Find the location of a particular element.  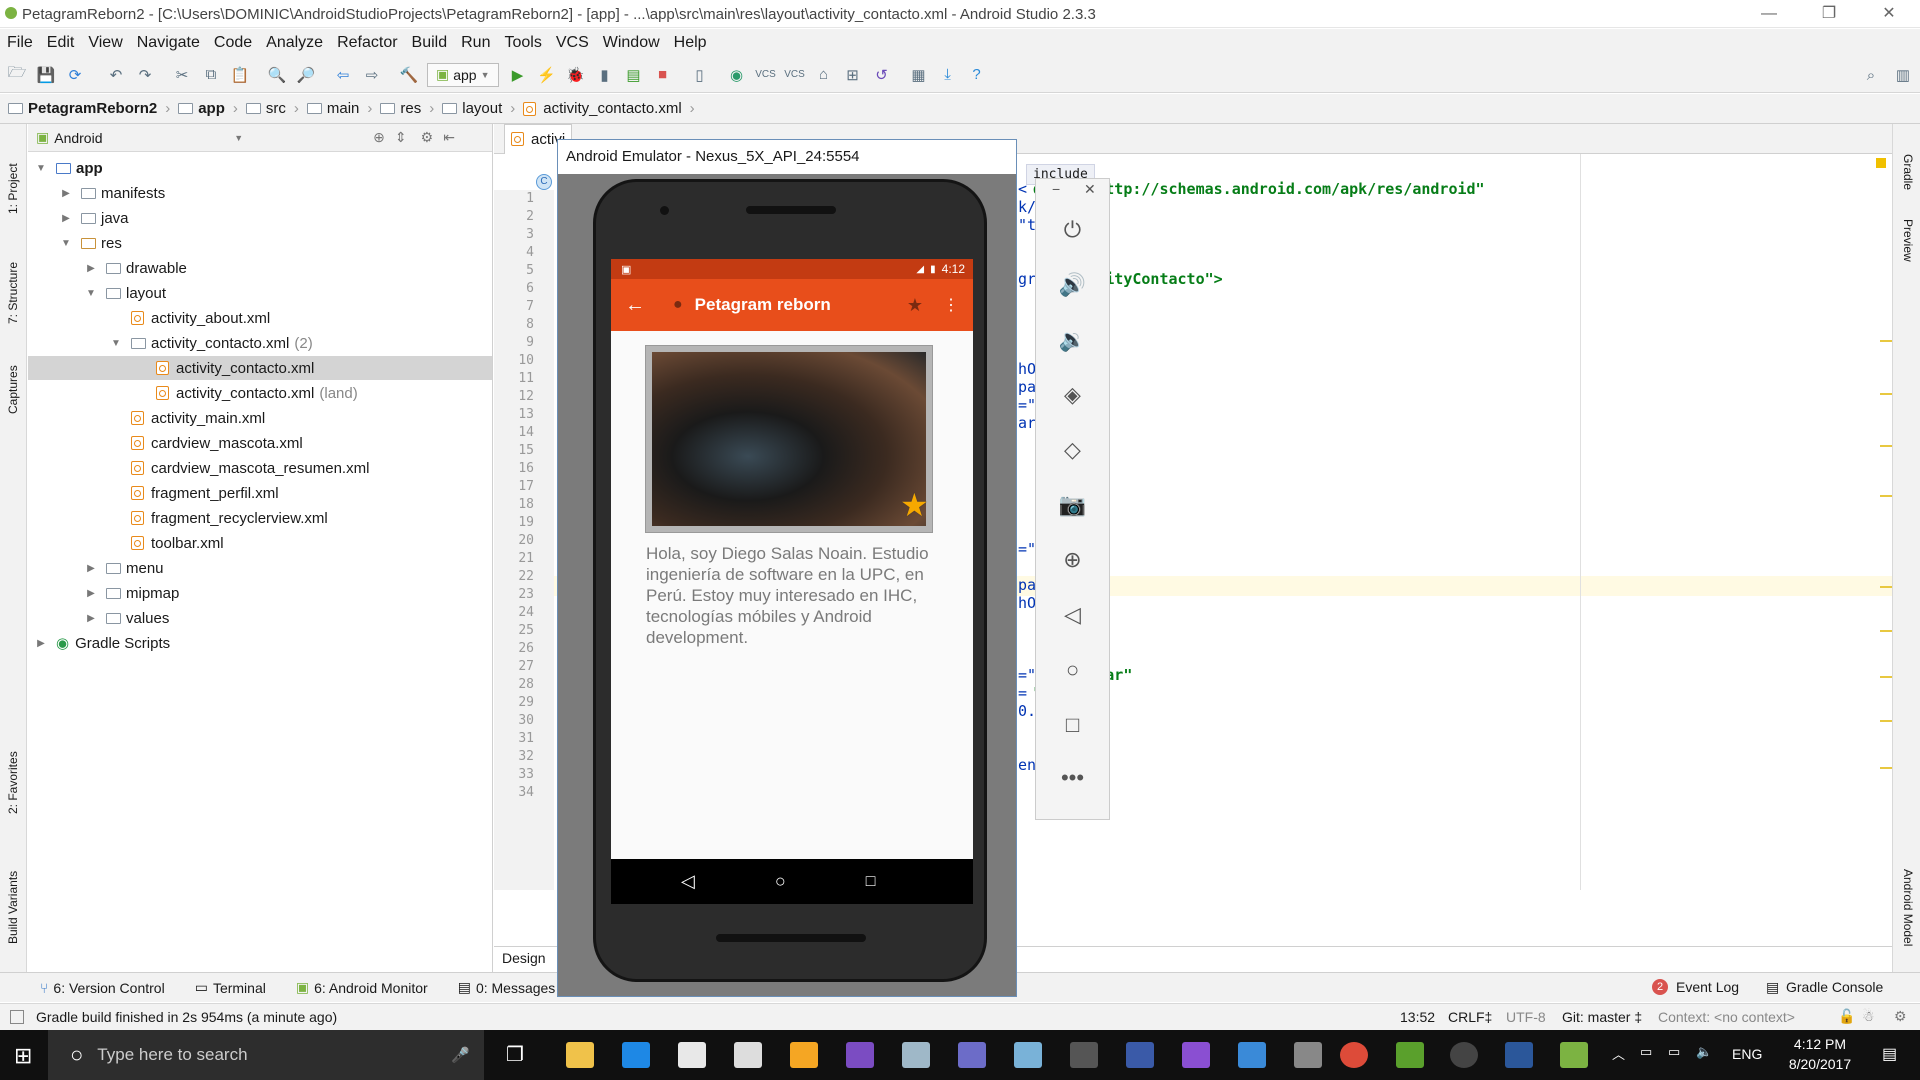

tool-favorites: 2: Favorites is located at coordinates (13, 782).